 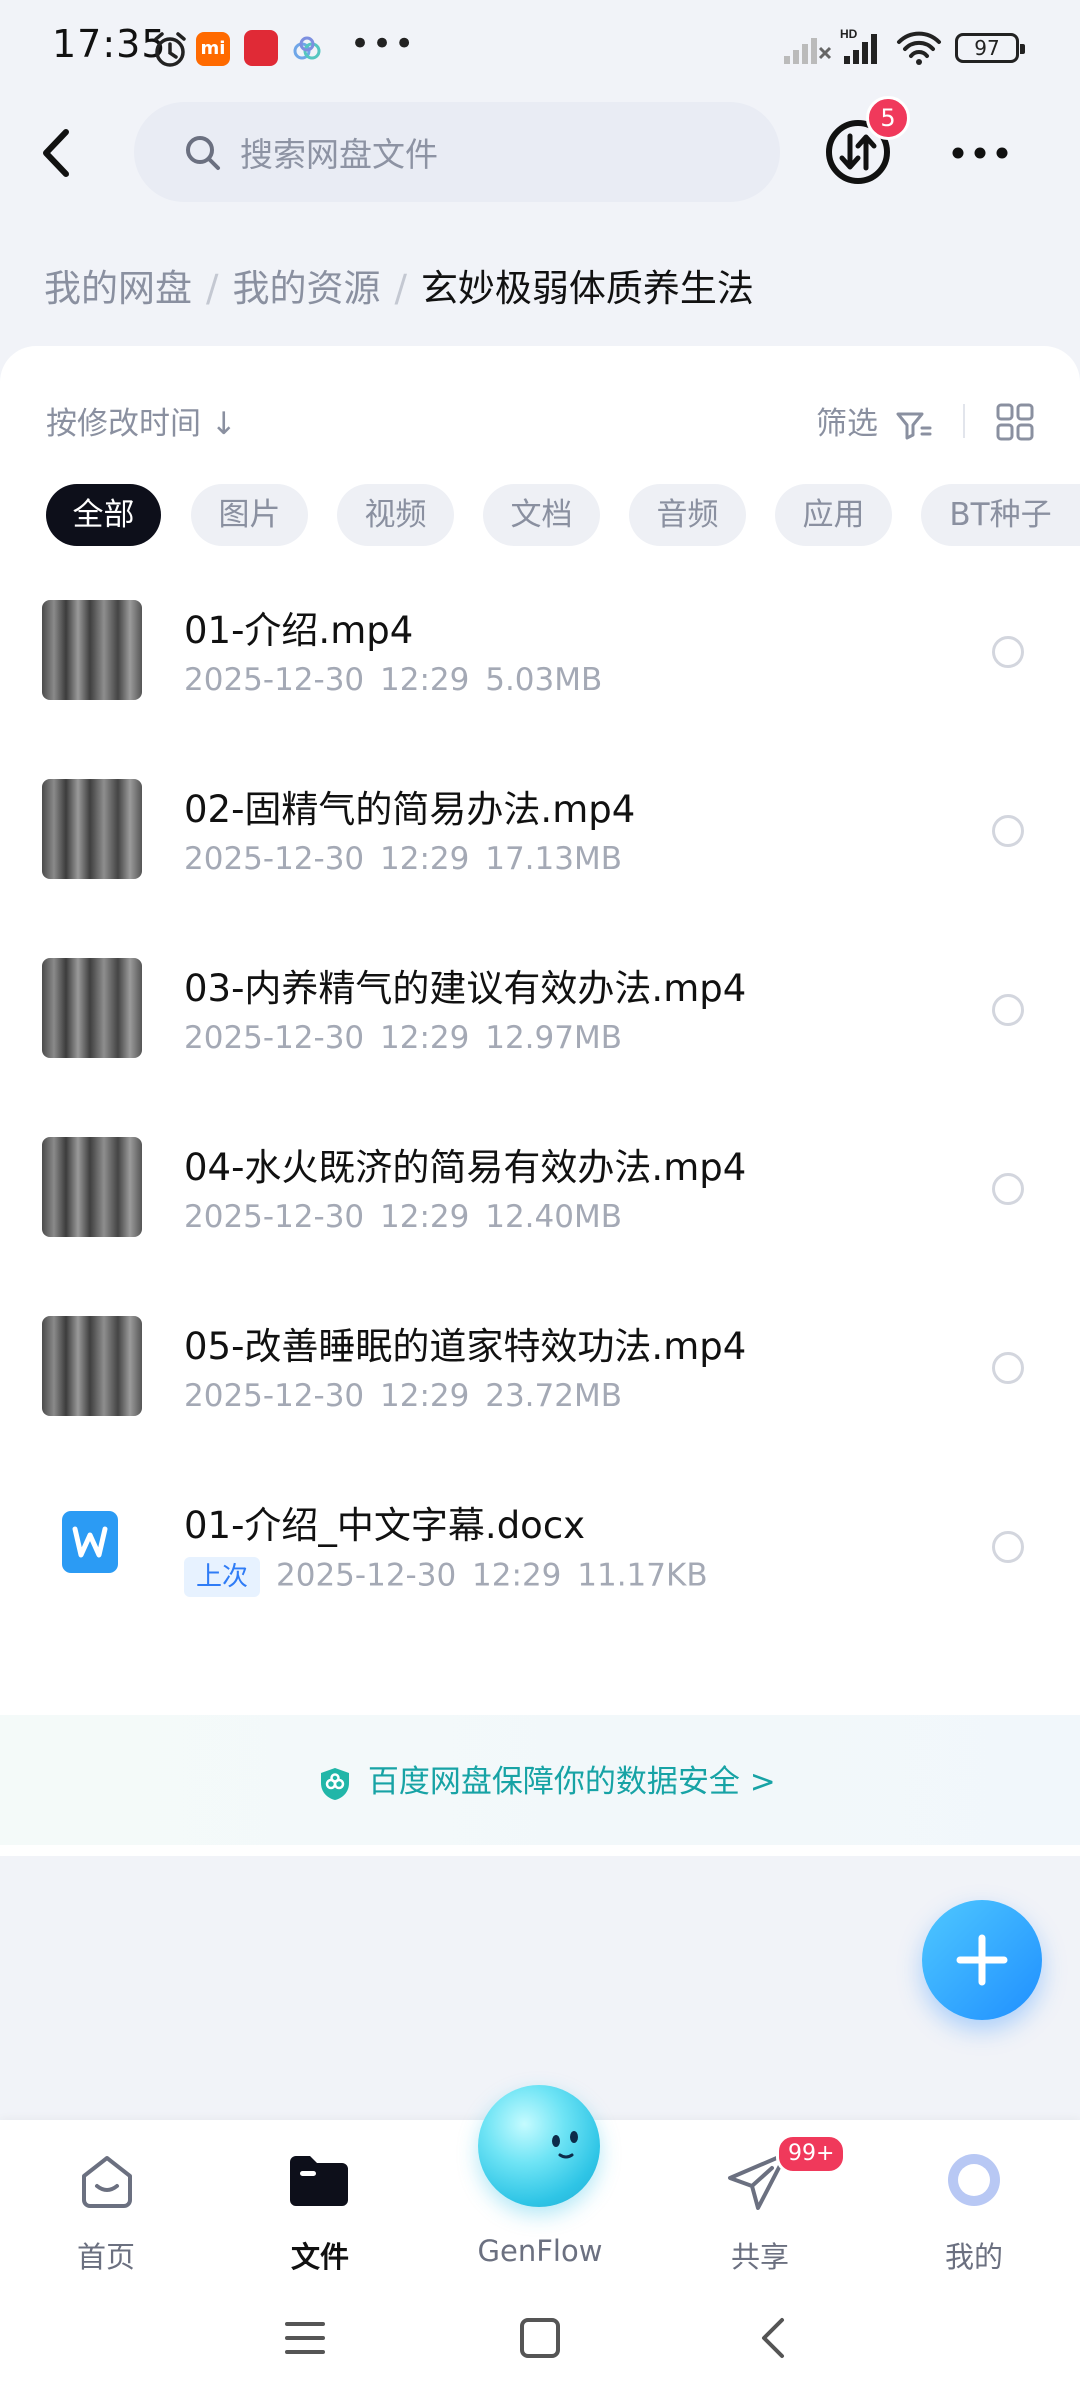 What do you see at coordinates (465, 988) in the screenshot?
I see `file-name: 03-内养精气的建议有效办法.mp4` at bounding box center [465, 988].